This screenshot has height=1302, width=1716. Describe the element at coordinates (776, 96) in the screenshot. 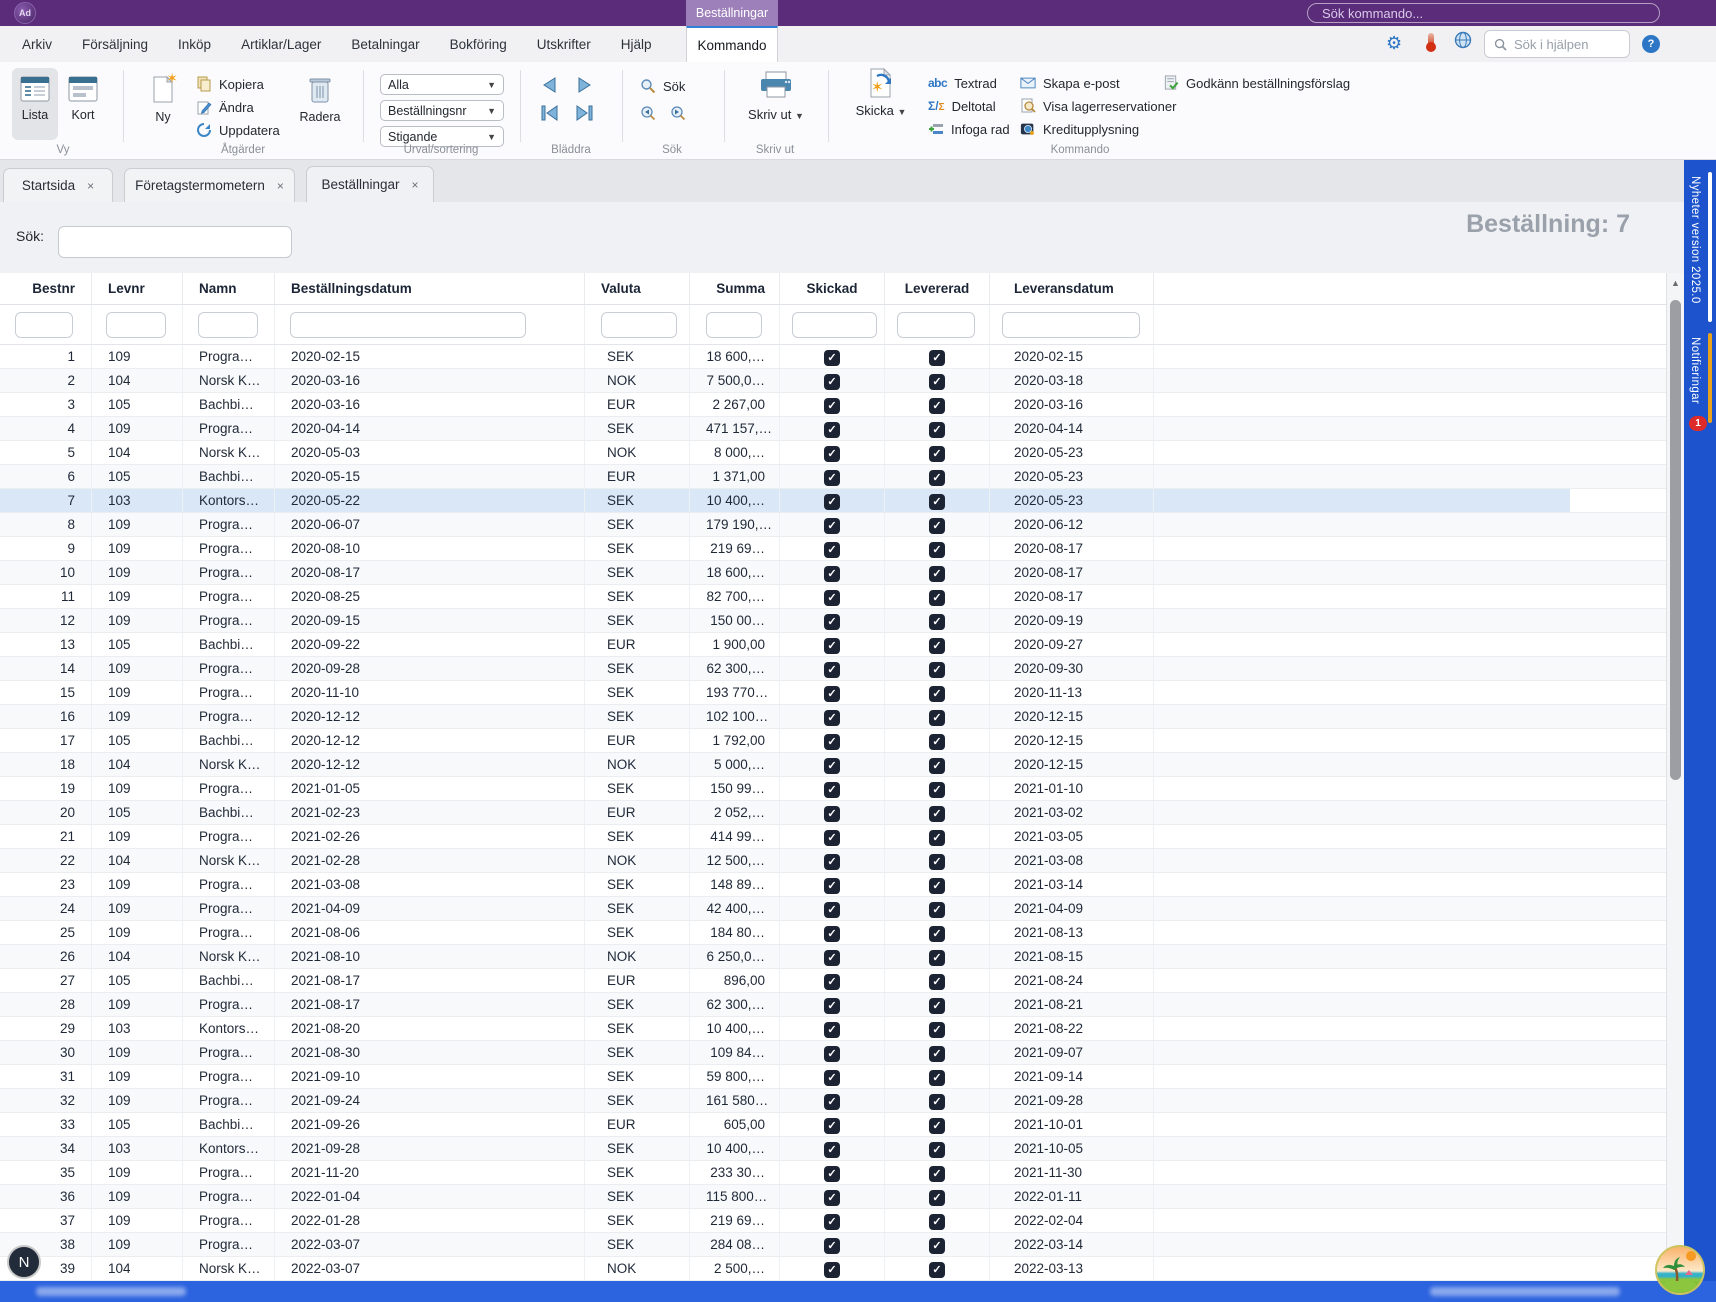

I see `skriv-ut-button: Skriv ut ▼` at that location.